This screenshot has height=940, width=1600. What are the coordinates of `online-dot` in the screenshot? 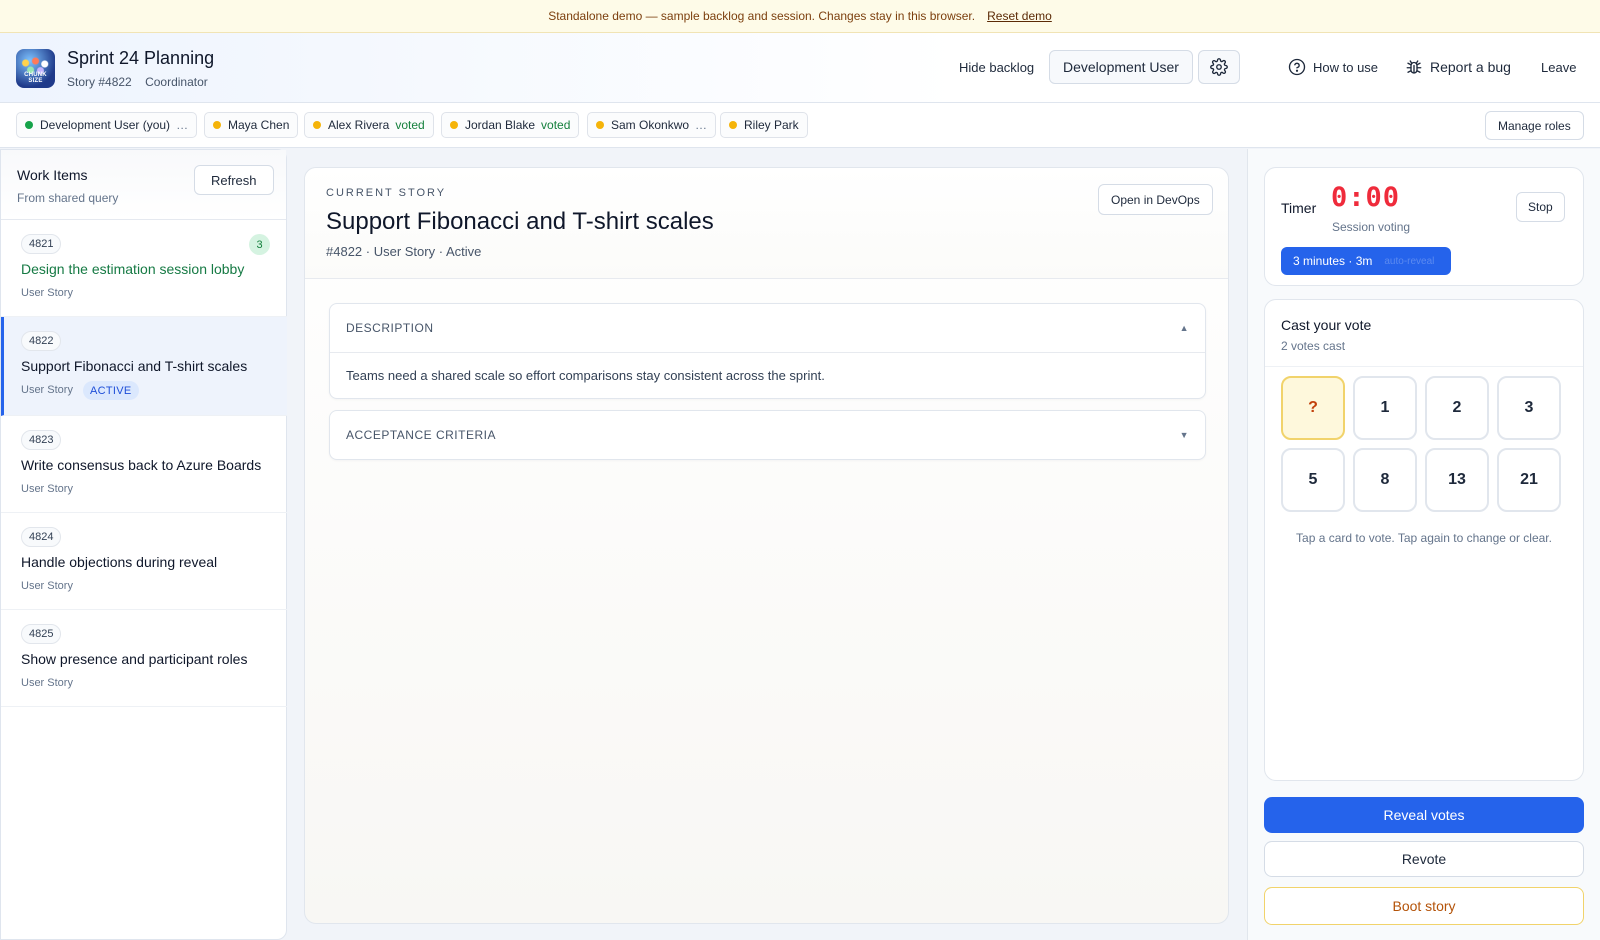 It's located at (29, 125).